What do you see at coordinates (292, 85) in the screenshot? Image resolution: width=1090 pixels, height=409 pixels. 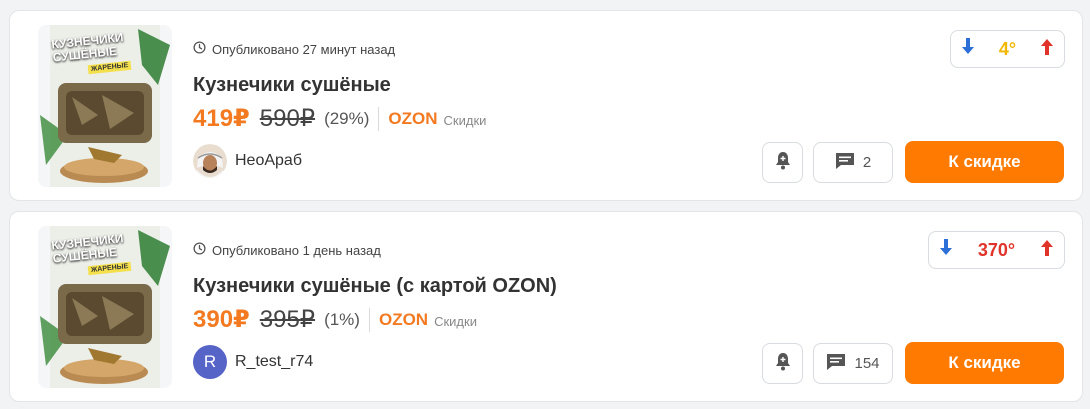 I see `deal-title: Кузнечики сушёные` at bounding box center [292, 85].